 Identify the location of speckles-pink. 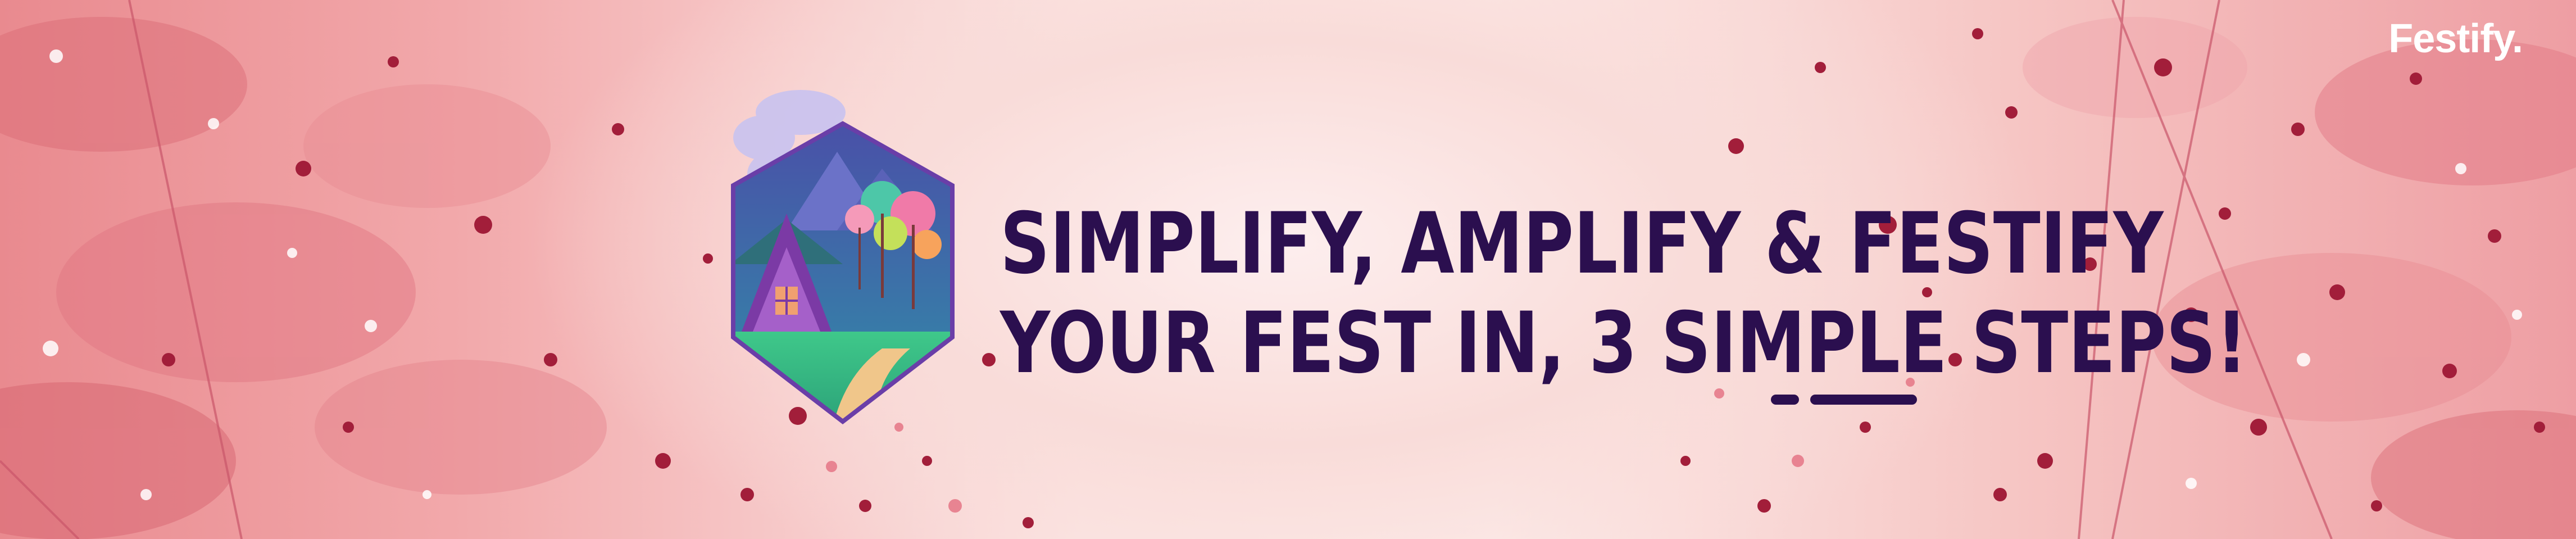
(1371, 445).